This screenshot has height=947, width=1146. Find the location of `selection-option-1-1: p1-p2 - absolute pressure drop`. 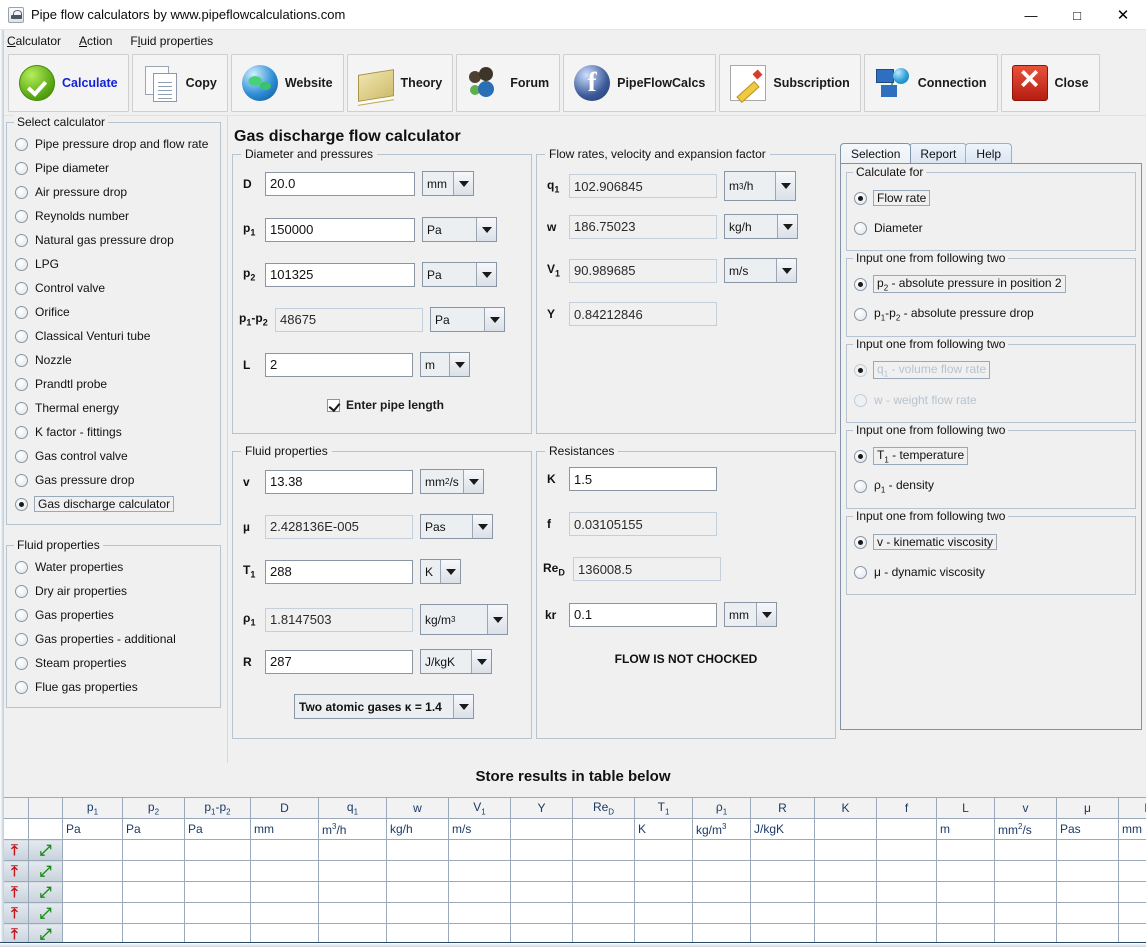

selection-option-1-1: p1-p2 - absolute pressure drop is located at coordinates (991, 314).